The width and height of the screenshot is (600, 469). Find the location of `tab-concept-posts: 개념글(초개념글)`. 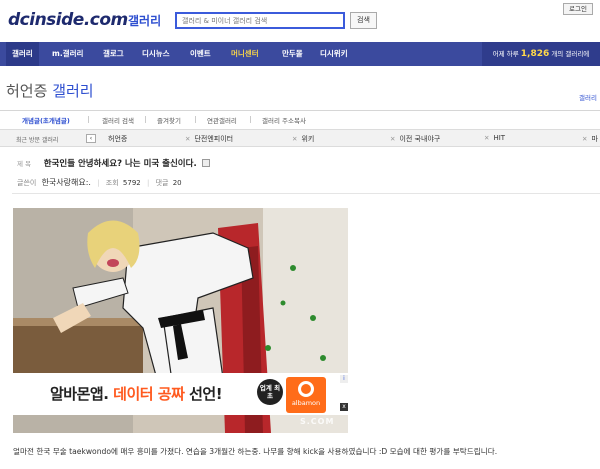

tab-concept-posts: 개념글(초개념글) is located at coordinates (46, 120).